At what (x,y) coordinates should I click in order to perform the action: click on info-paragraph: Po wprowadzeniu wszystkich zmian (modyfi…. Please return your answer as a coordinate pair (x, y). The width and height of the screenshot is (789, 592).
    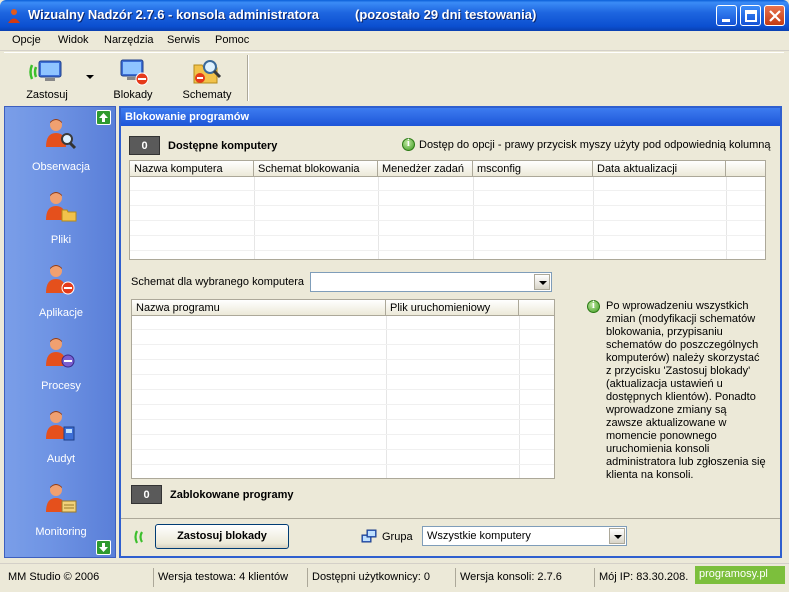
    Looking at the image, I should click on (686, 390).